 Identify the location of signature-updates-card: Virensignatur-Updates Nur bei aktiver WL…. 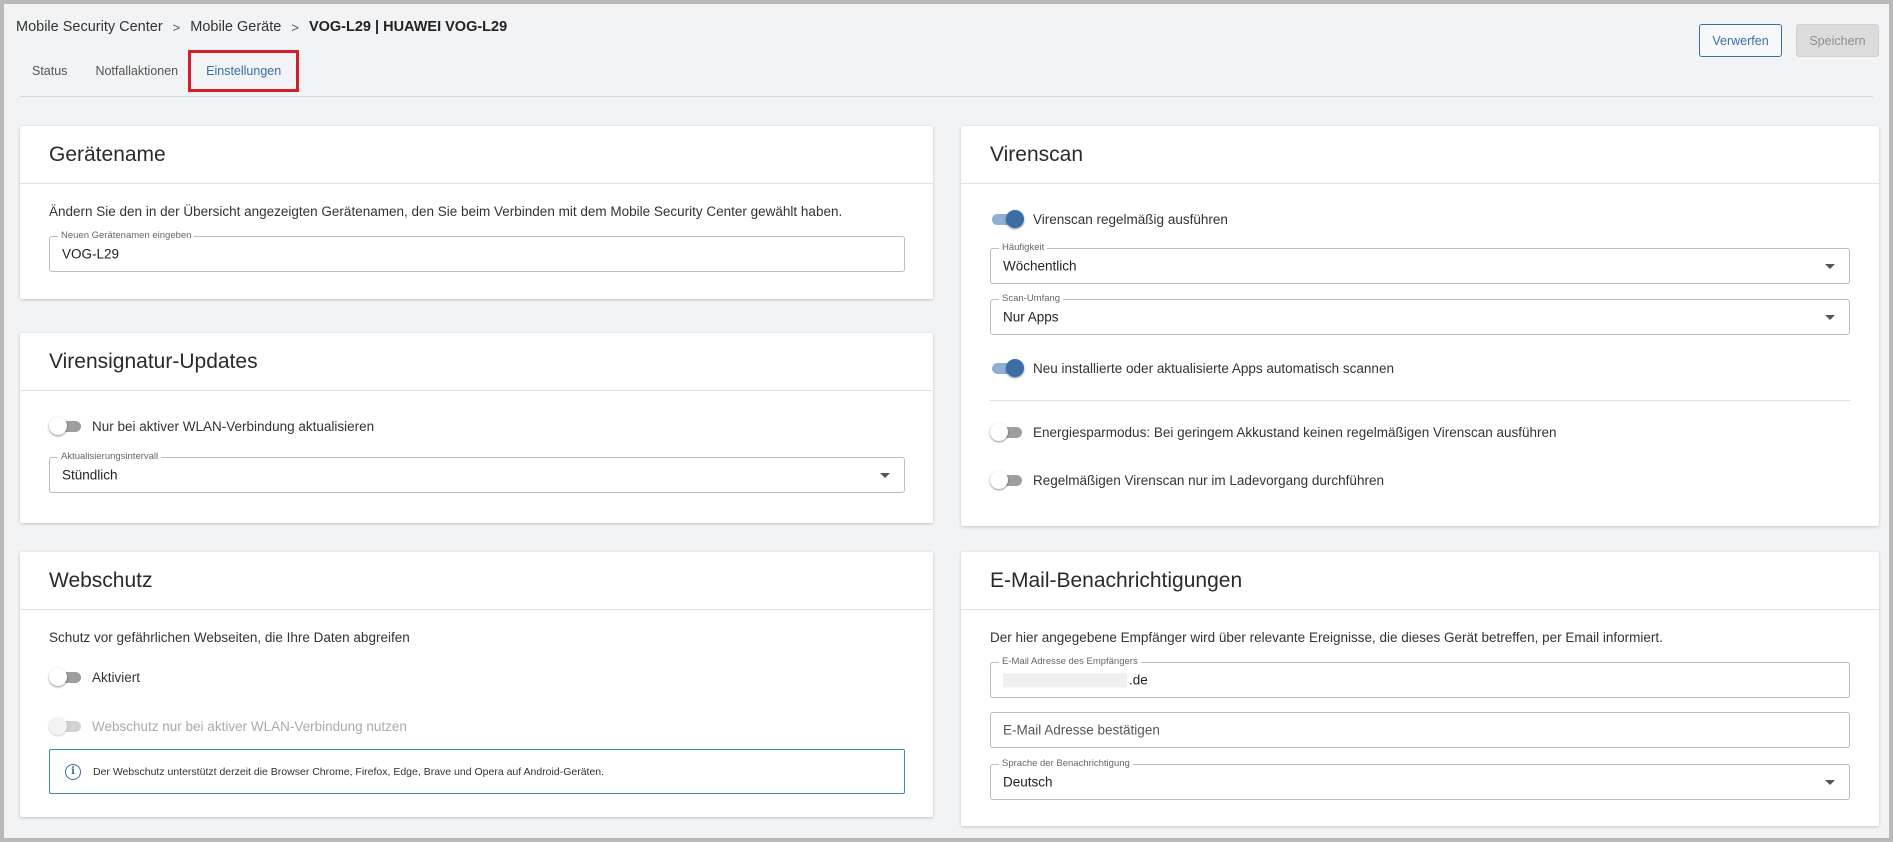
(476, 428).